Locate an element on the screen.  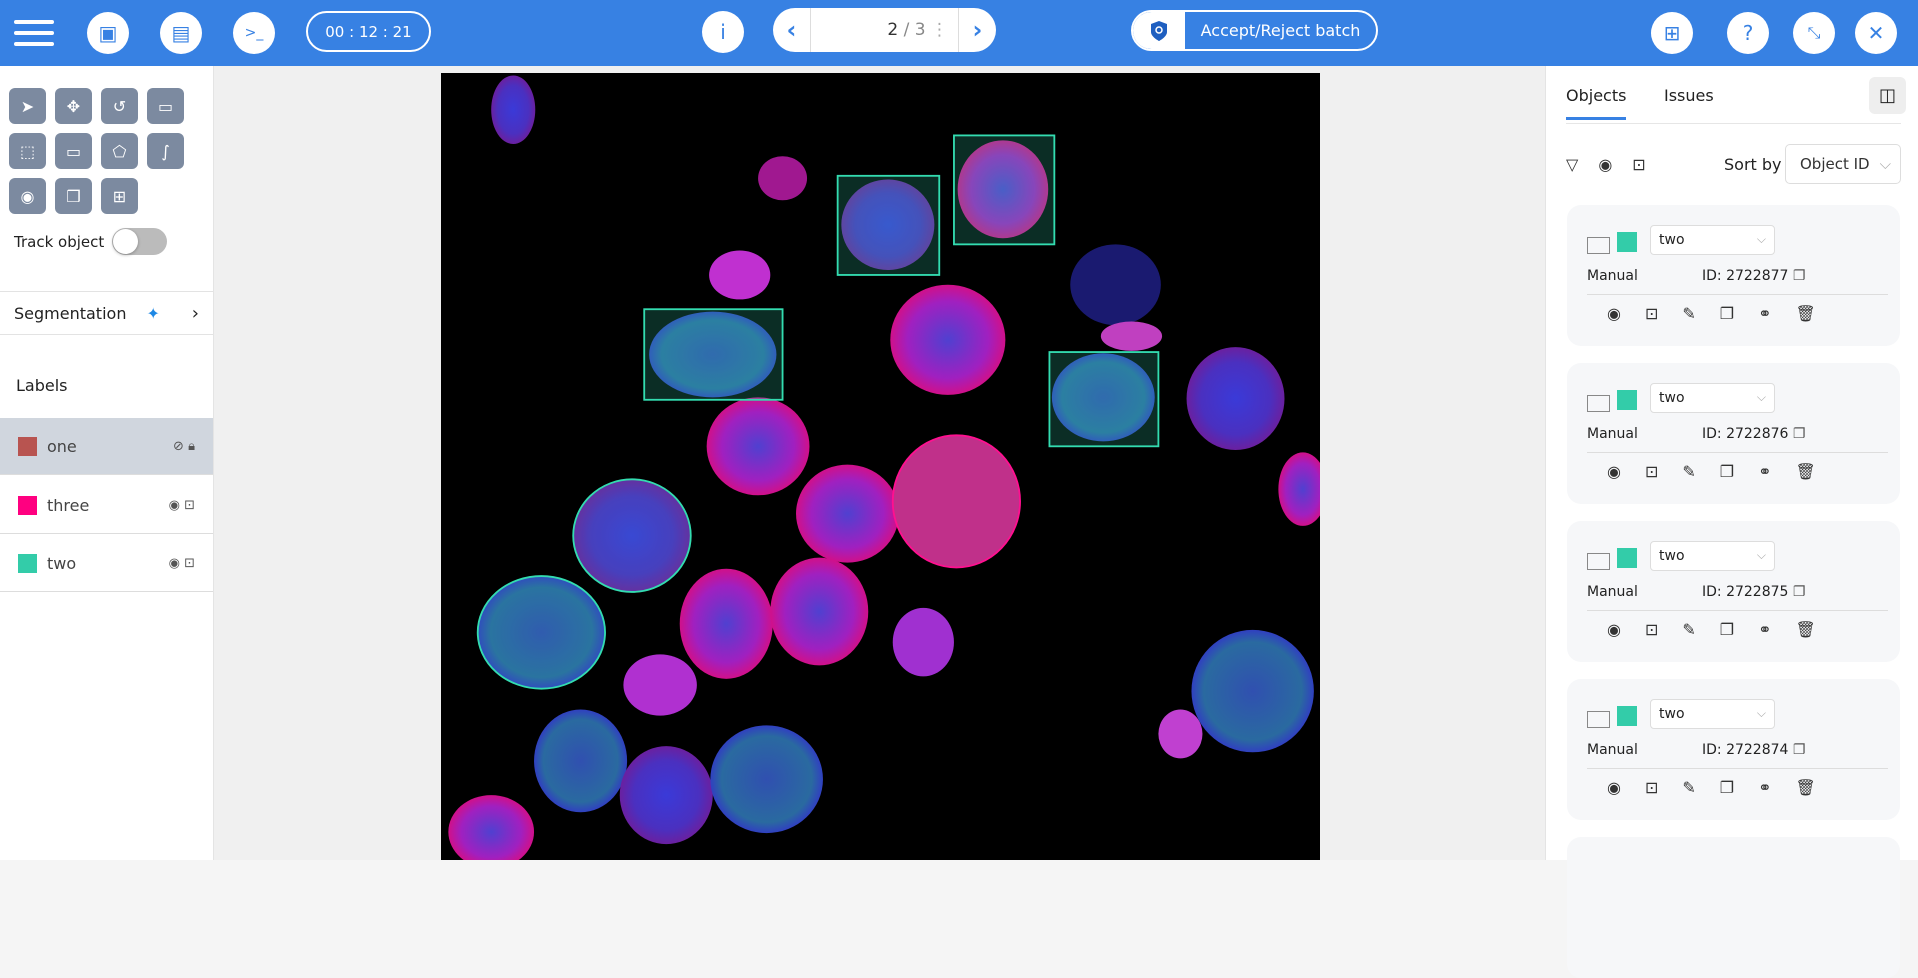
label-row-one: one ⊘ 🔒︎ is located at coordinates (106, 446).